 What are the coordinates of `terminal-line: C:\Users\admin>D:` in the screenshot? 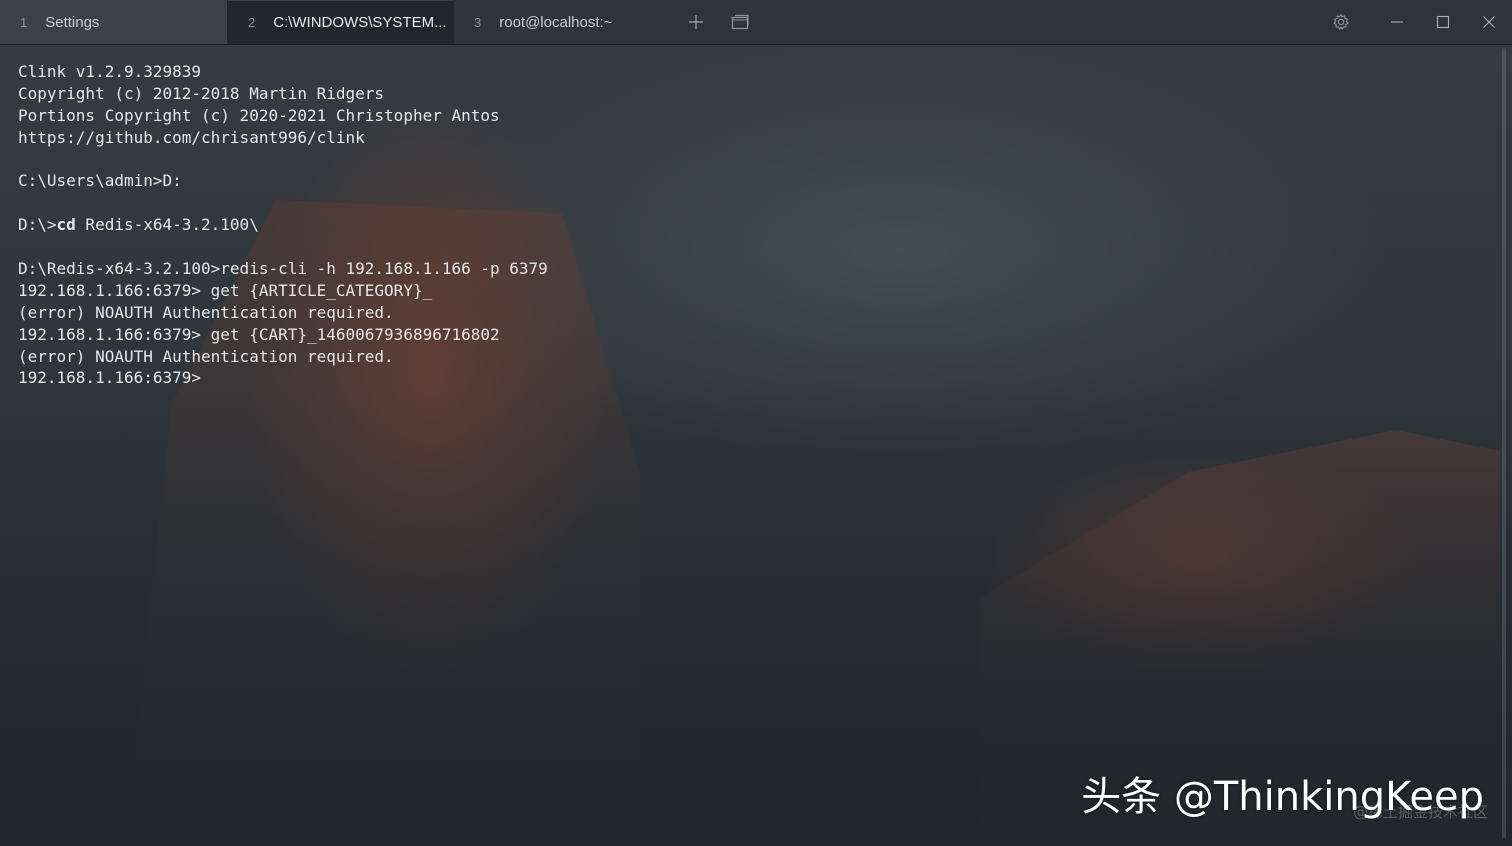 It's located at (750, 181).